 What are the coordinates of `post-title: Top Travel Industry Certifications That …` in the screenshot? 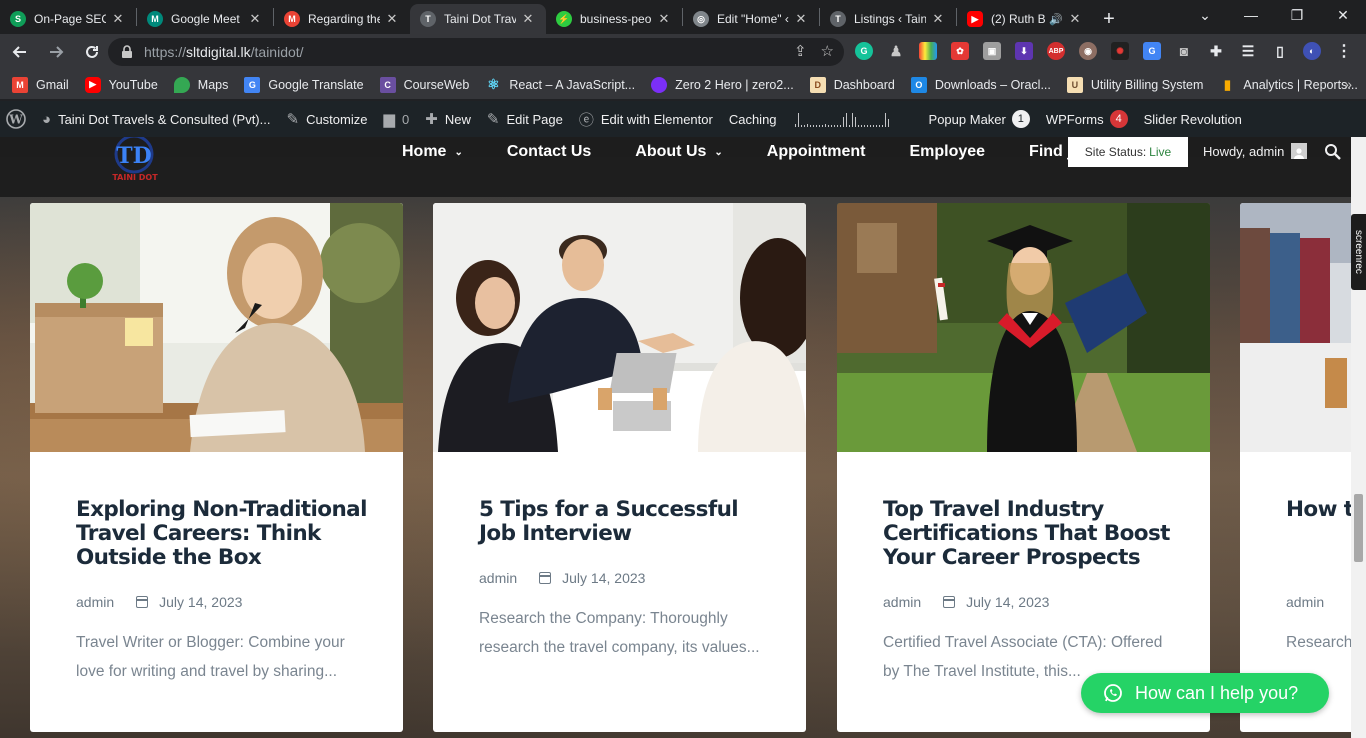 It's located at (1033, 534).